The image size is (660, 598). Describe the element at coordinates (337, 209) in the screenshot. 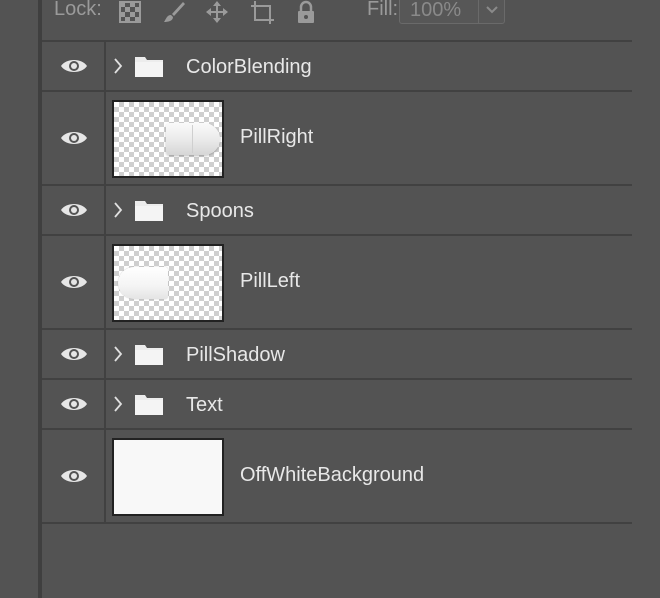

I see `layer-row-spoons: Spoons` at that location.